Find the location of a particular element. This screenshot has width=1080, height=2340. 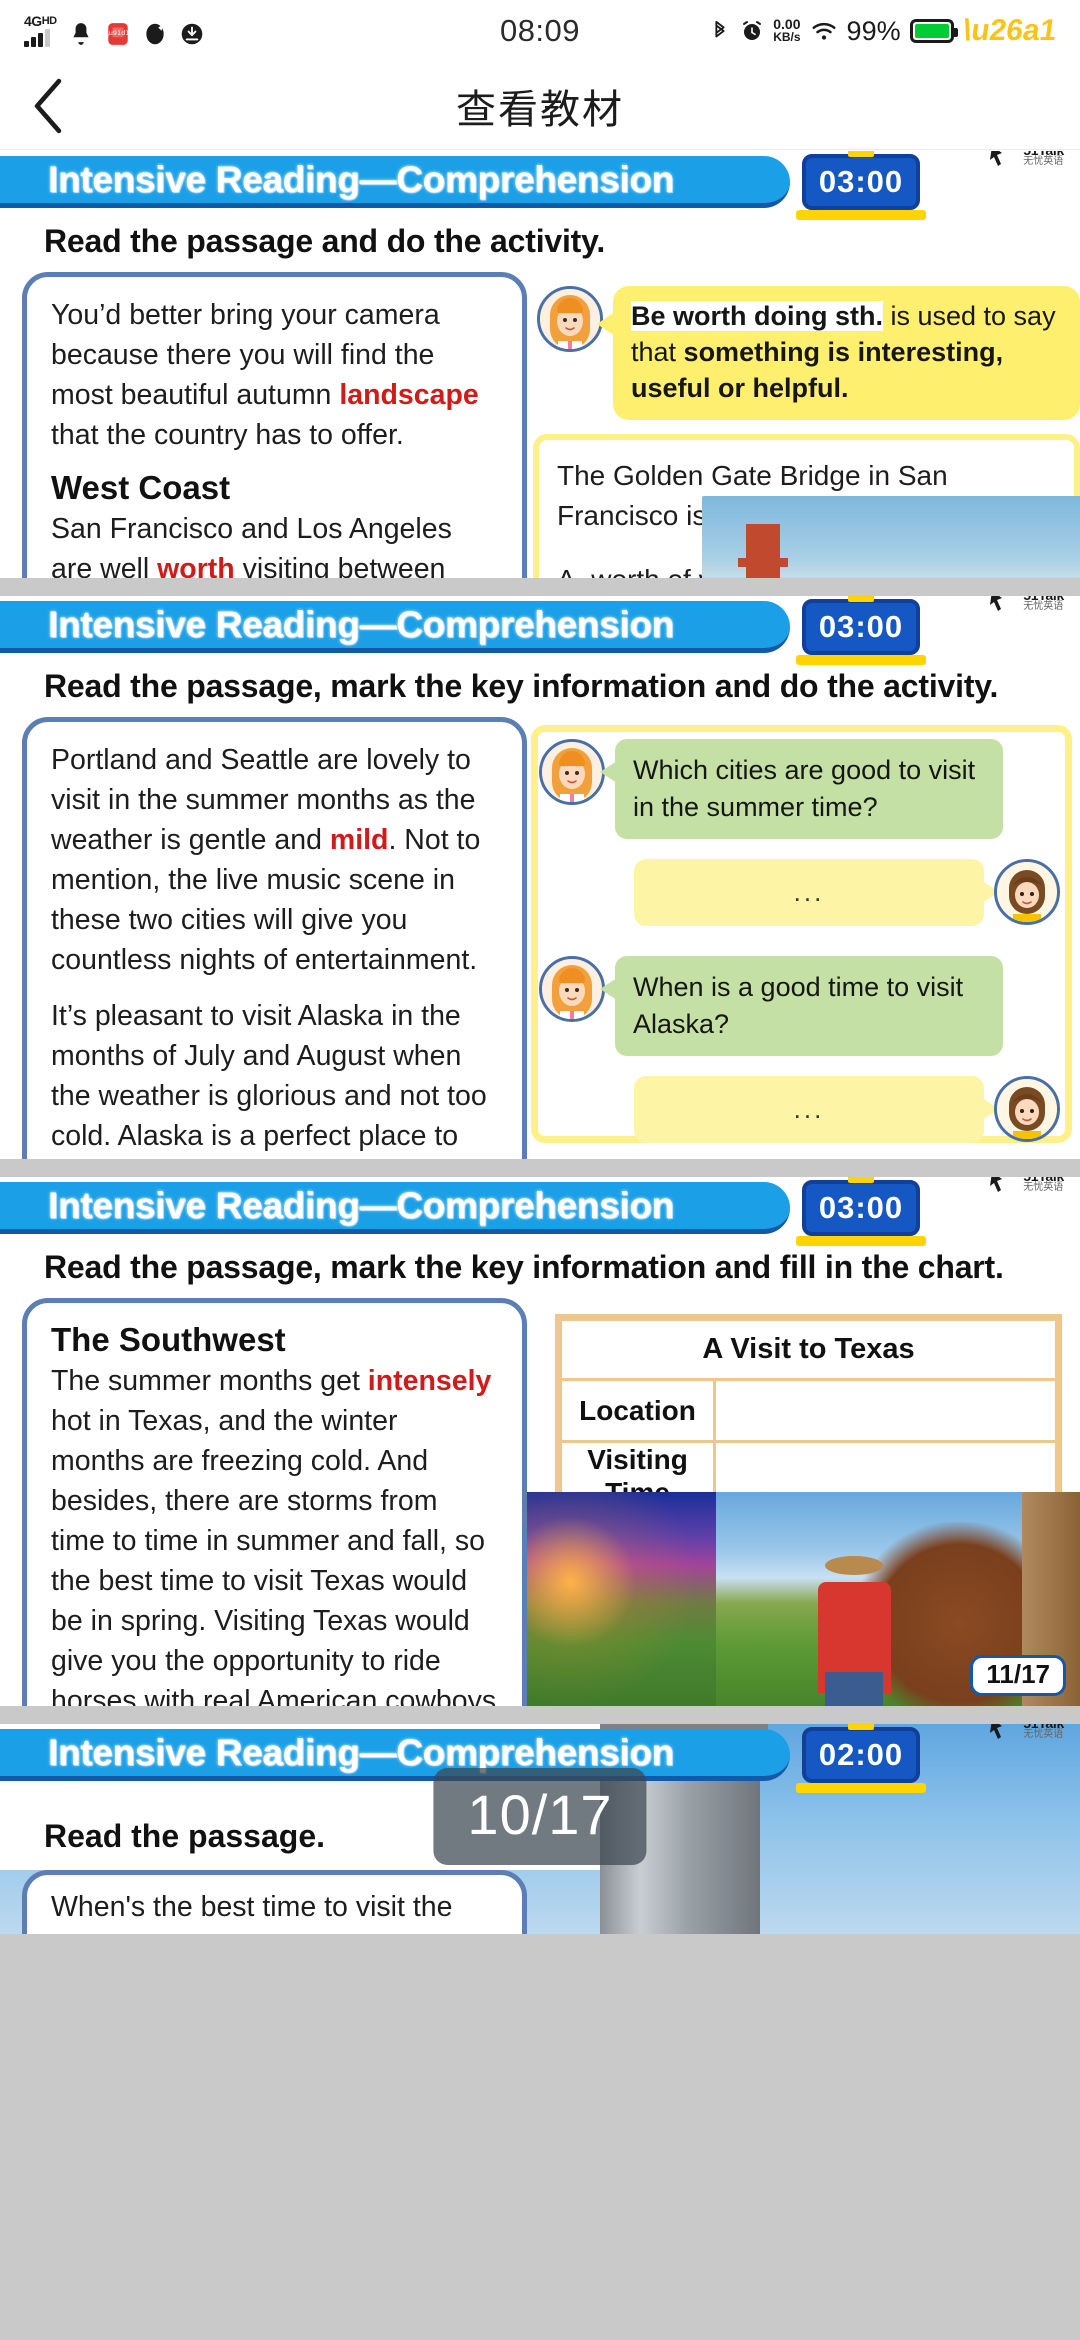

battery-percent-label: 99% is located at coordinates (873, 30).